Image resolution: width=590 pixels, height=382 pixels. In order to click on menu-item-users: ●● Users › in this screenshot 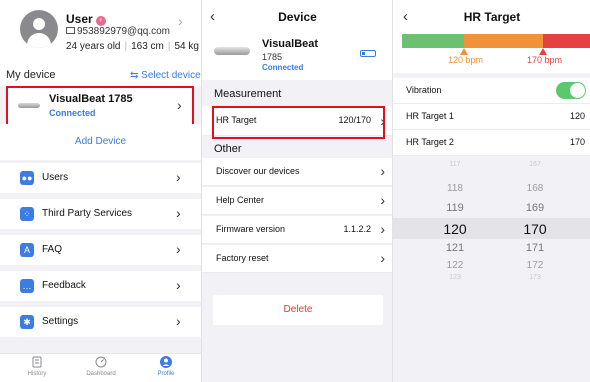, I will do `click(100, 178)`.